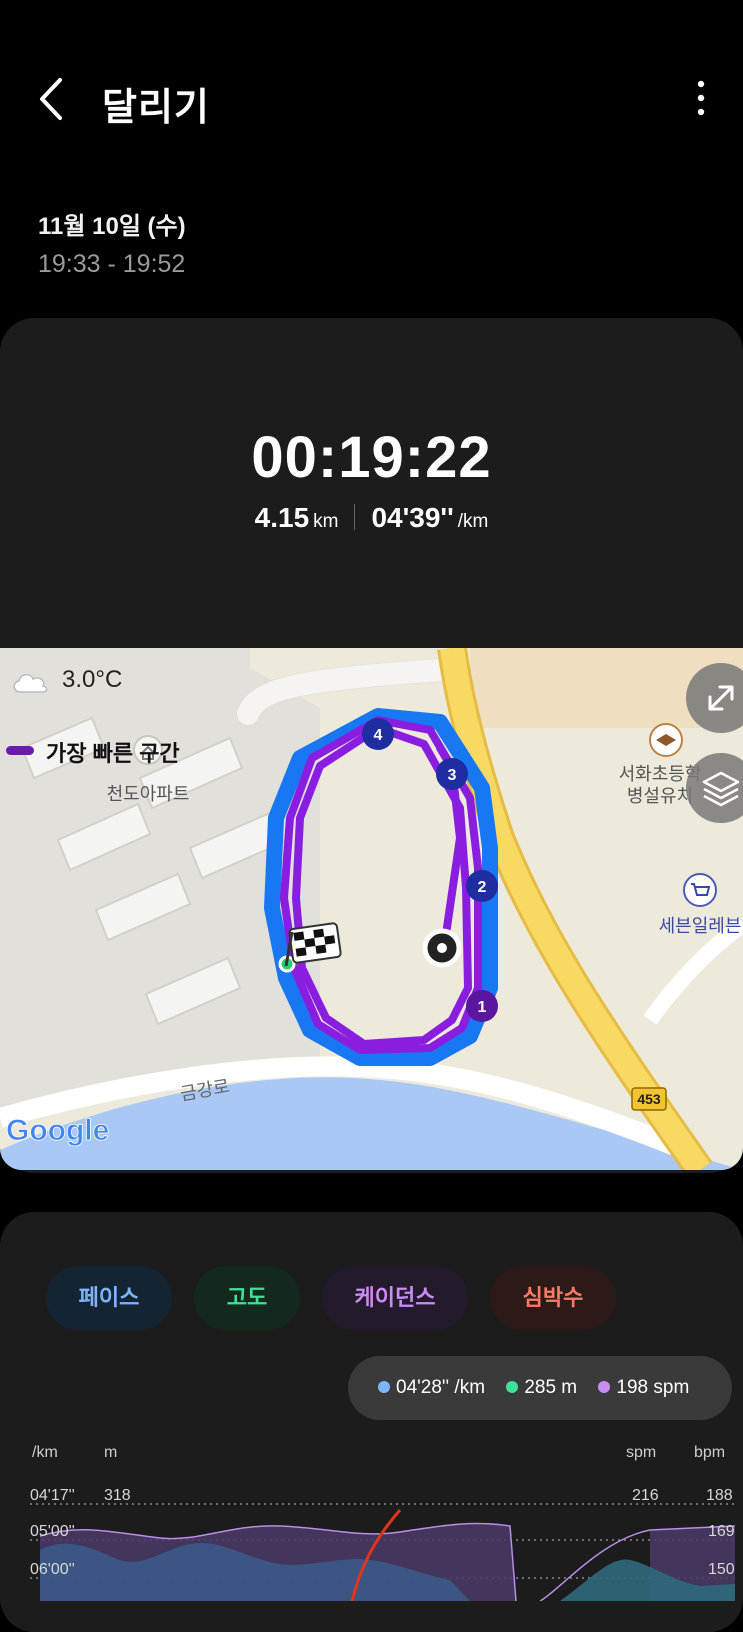 Image resolution: width=743 pixels, height=1632 pixels. What do you see at coordinates (653, 1387) in the screenshot?
I see `readout-cadence: 198 spm` at bounding box center [653, 1387].